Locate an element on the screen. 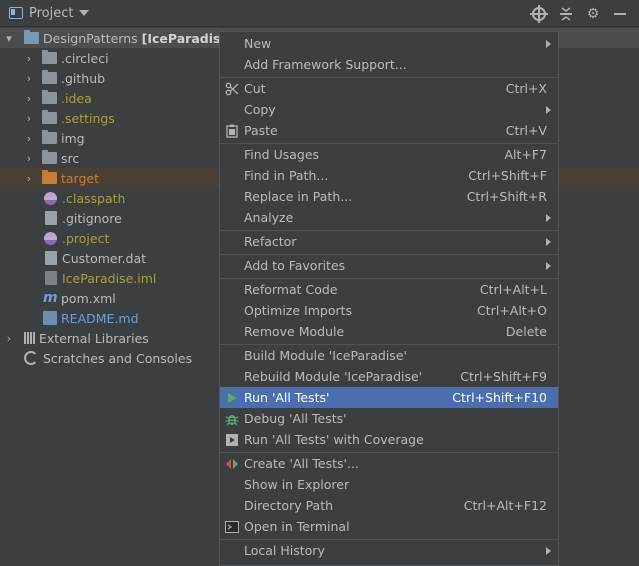 This screenshot has width=639, height=566. terminal-icon is located at coordinates (232, 527).